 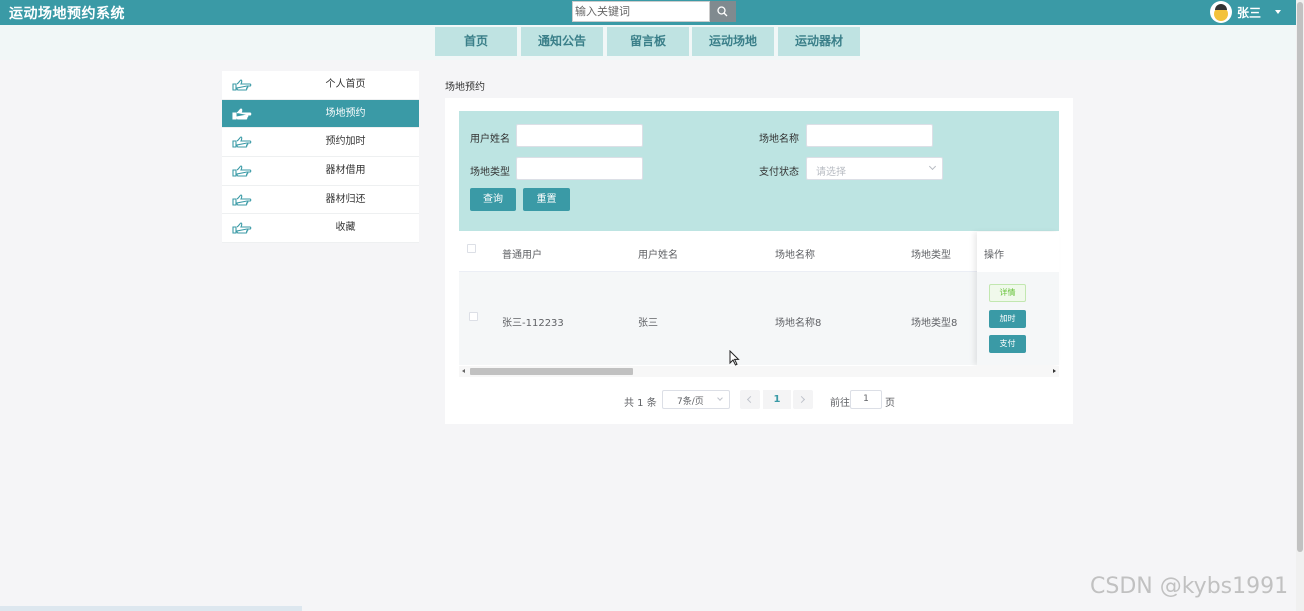 I want to click on sidebar-item-label: 预约加时, so click(x=345, y=142).